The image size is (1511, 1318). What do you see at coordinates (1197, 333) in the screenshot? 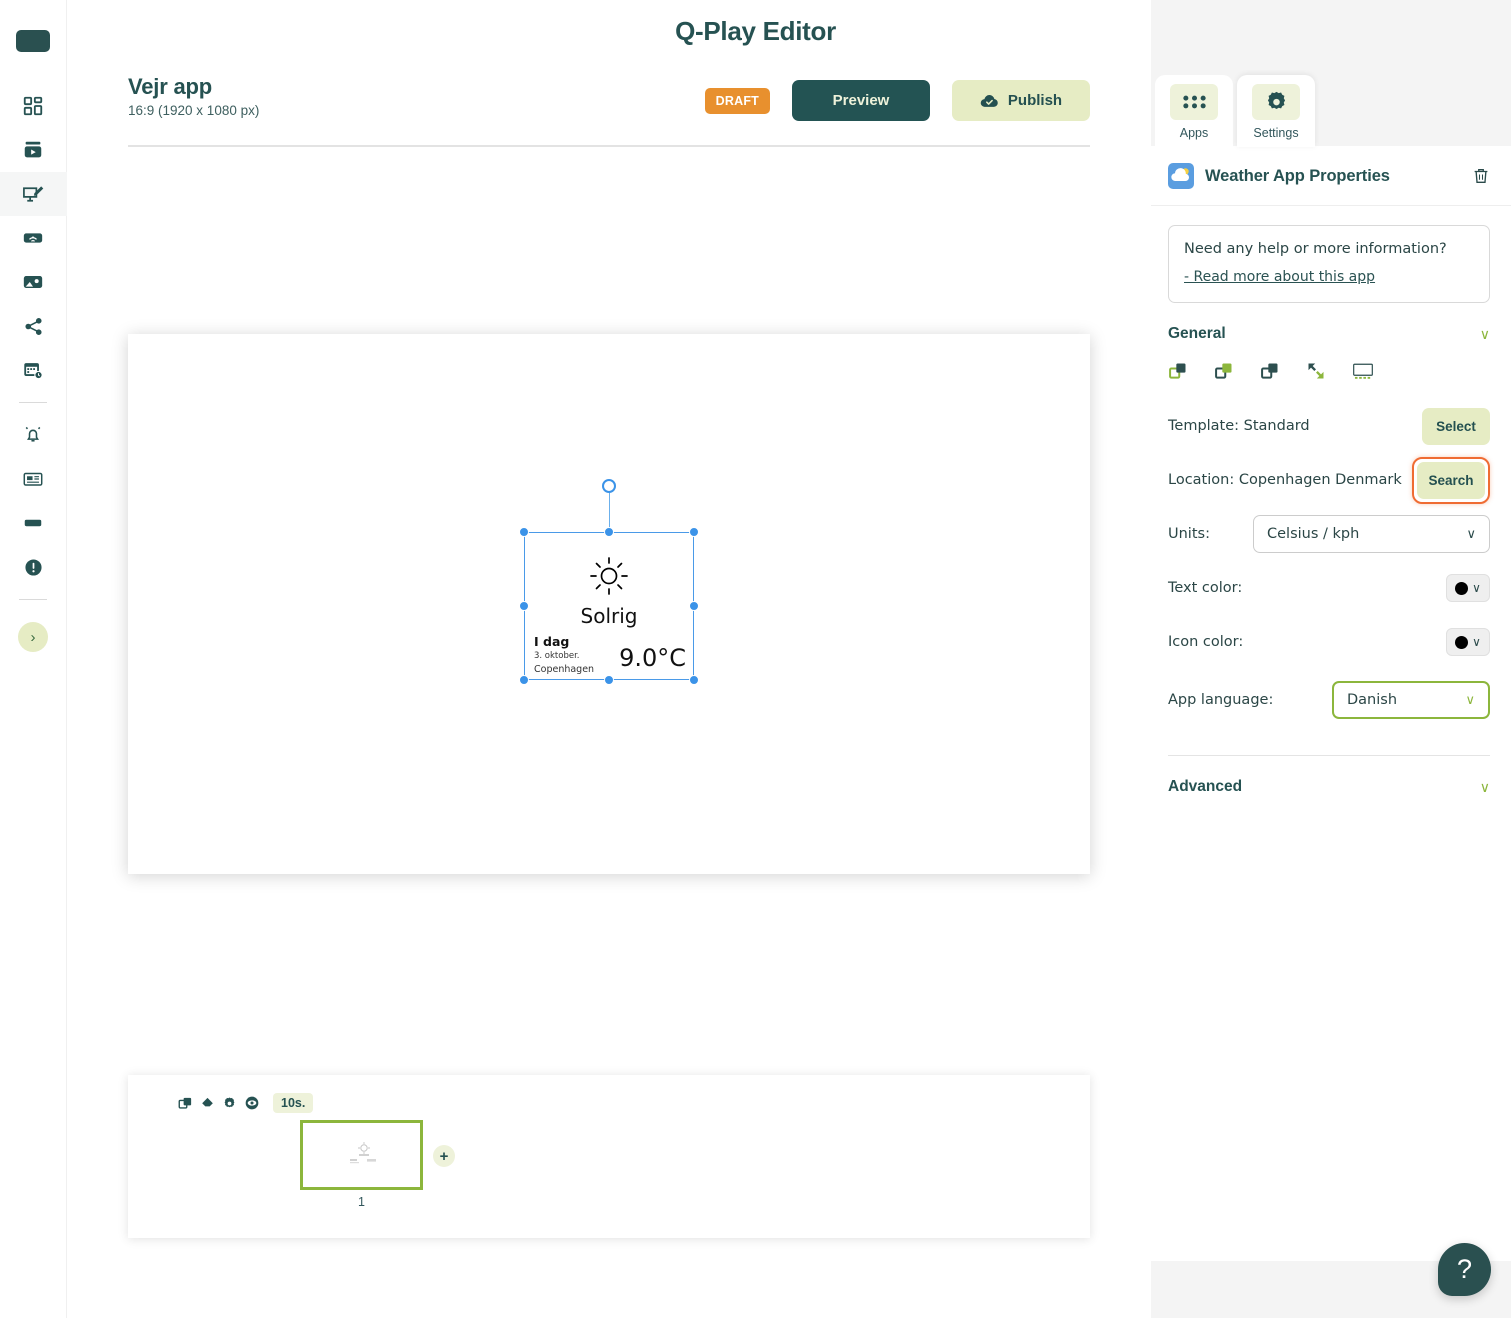
I see `section-general-label: General` at bounding box center [1197, 333].